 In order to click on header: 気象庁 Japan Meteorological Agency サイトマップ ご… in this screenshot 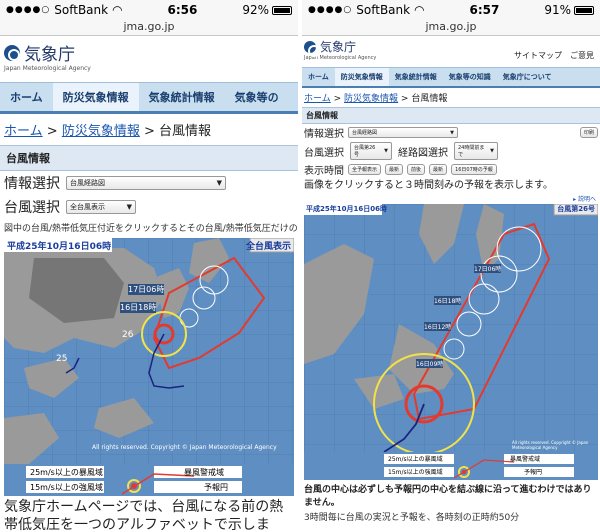, I will do `click(451, 48)`.